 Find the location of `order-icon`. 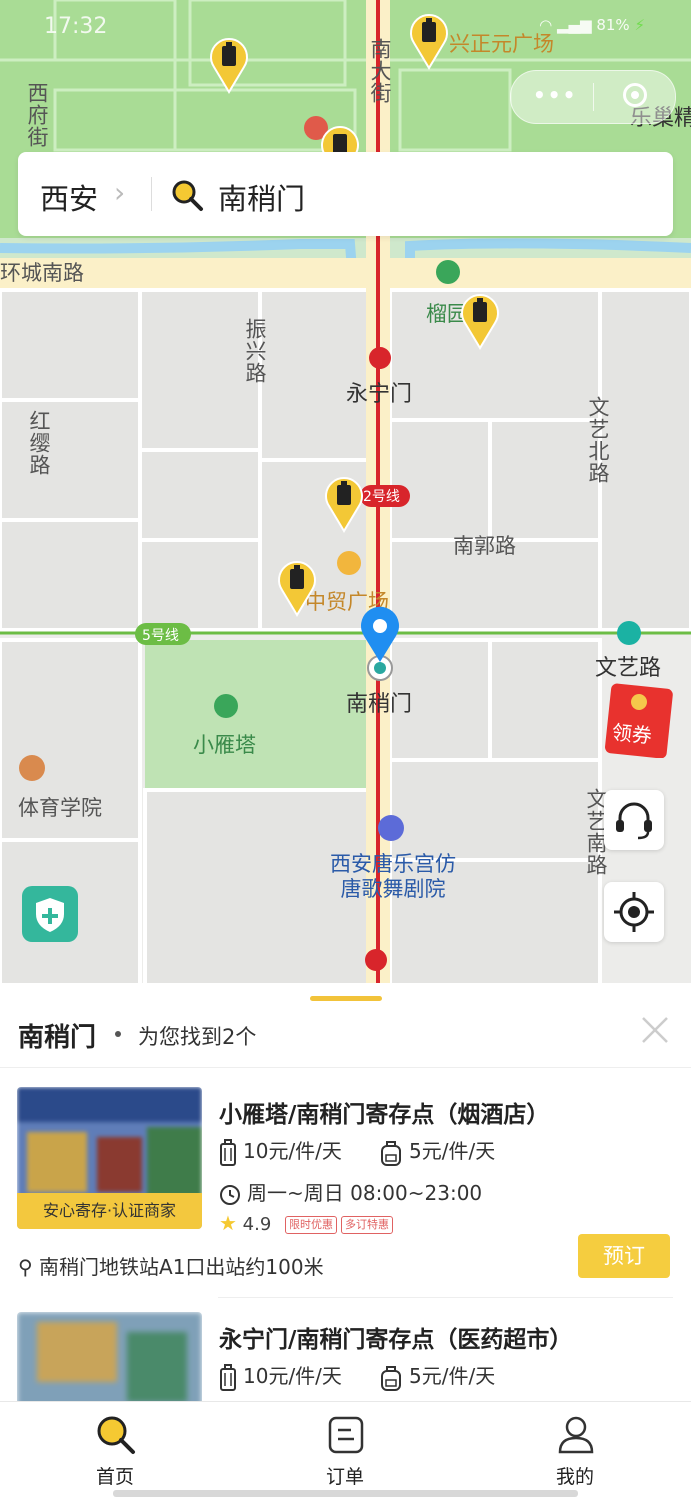

order-icon is located at coordinates (346, 1435).